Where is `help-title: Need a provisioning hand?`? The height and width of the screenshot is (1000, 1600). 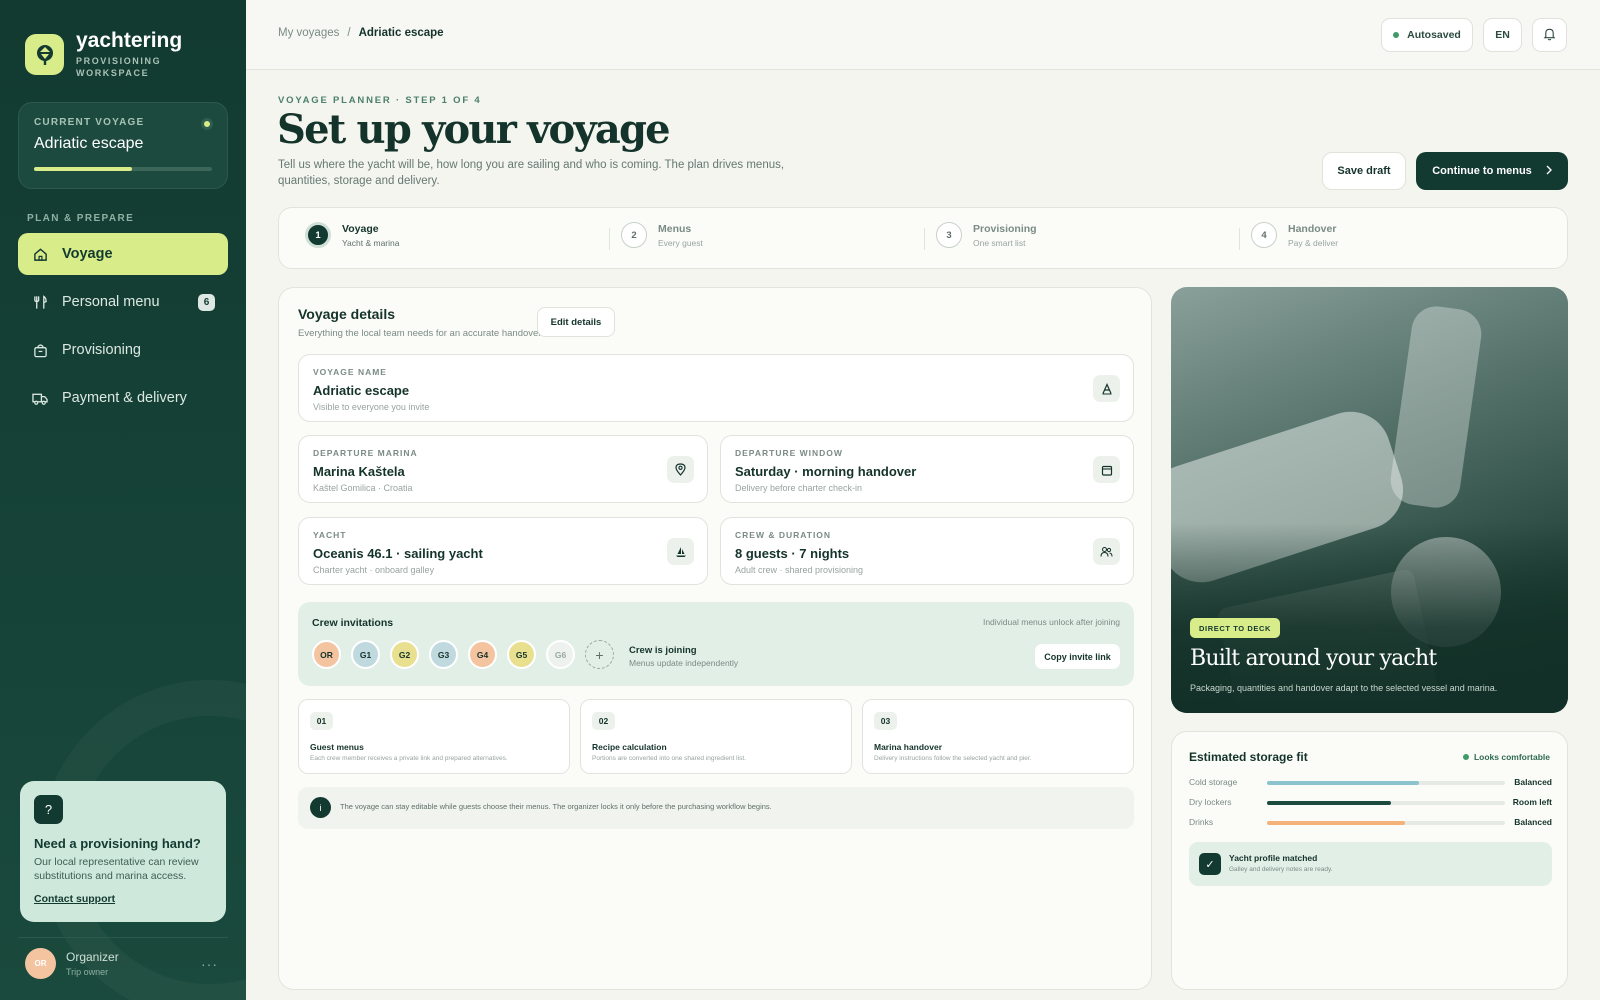 help-title: Need a provisioning hand? is located at coordinates (117, 843).